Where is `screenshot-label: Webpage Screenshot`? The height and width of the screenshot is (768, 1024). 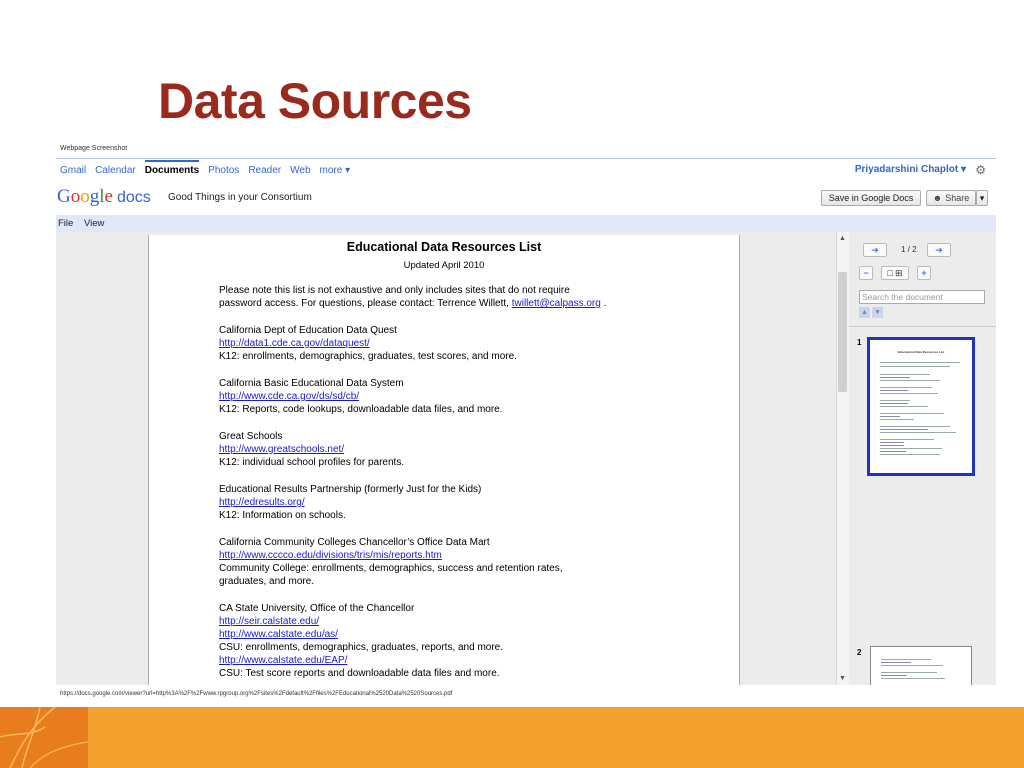
screenshot-label: Webpage Screenshot is located at coordinates (94, 148).